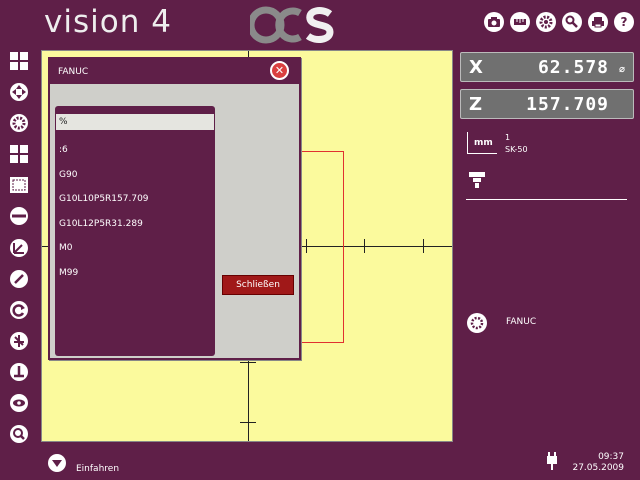  I want to click on x-axis-label: X, so click(476, 67).